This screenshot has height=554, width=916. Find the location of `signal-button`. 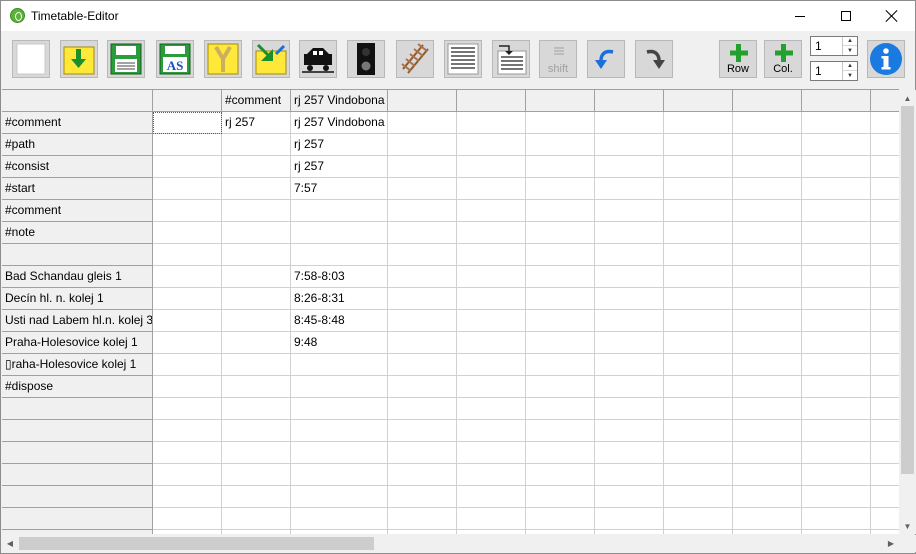

signal-button is located at coordinates (366, 59).